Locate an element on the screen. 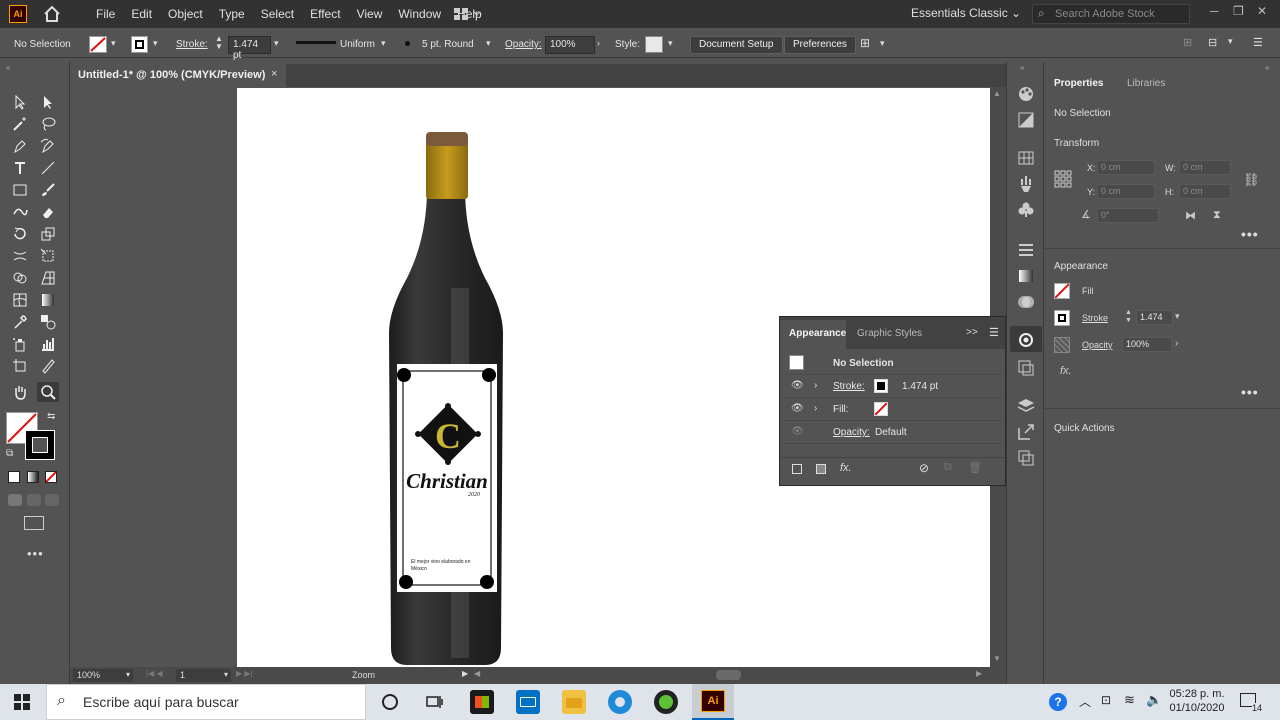 The width and height of the screenshot is (1280, 720). reference-point-icon is located at coordinates (1063, 179).